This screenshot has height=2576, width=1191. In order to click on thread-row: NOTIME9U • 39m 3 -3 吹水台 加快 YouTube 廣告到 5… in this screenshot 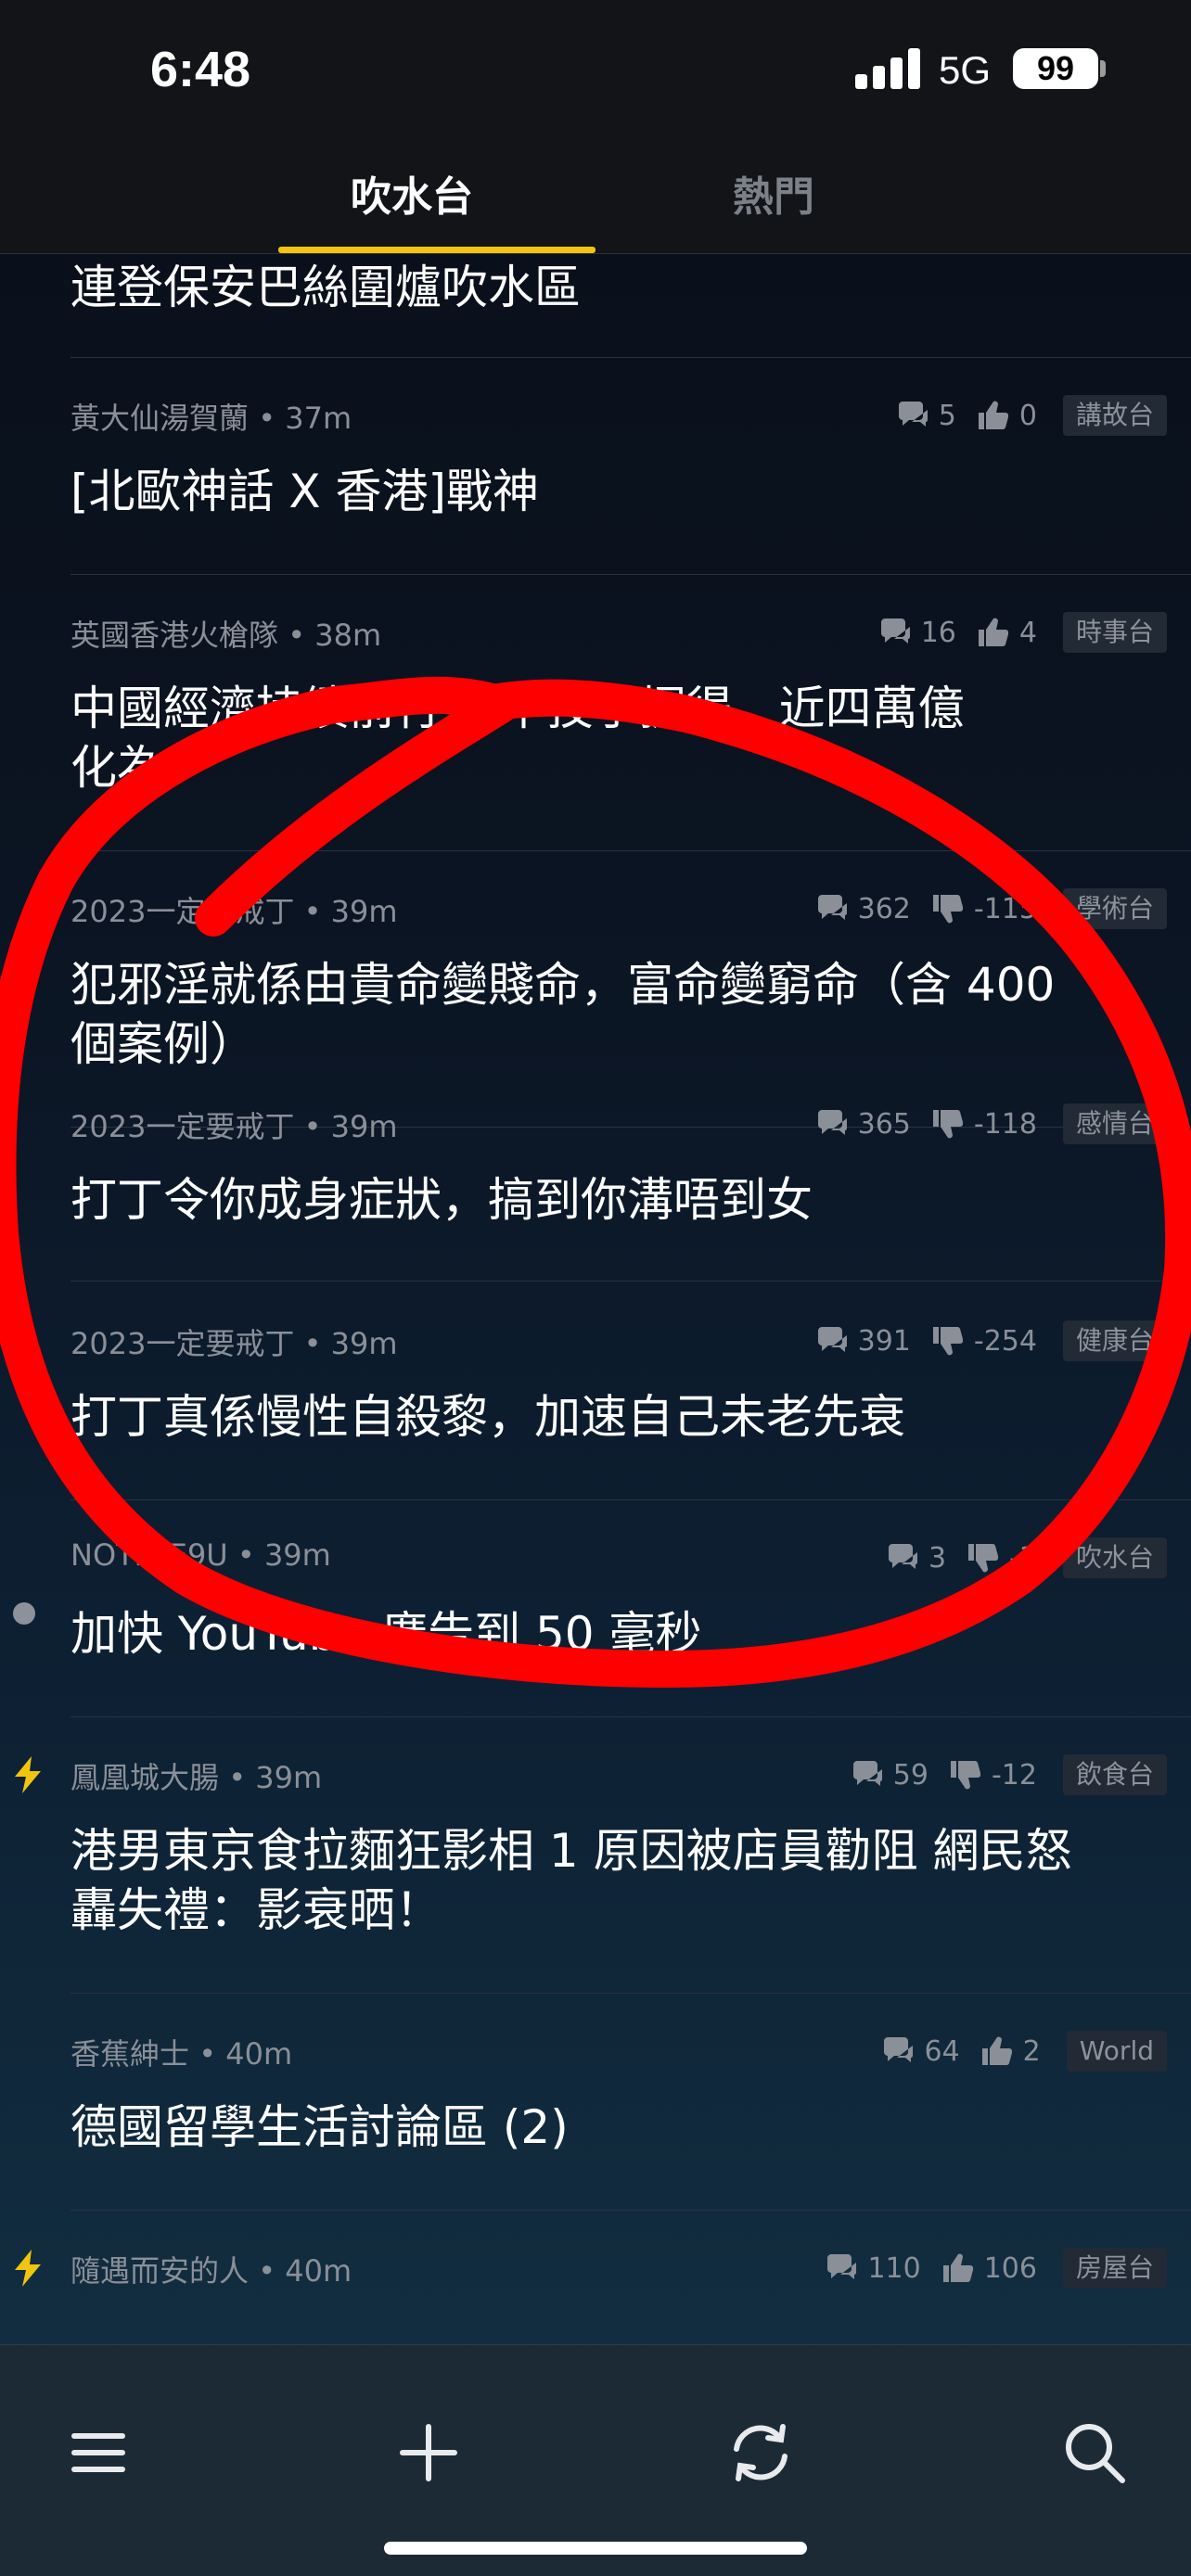, I will do `click(630, 1608)`.